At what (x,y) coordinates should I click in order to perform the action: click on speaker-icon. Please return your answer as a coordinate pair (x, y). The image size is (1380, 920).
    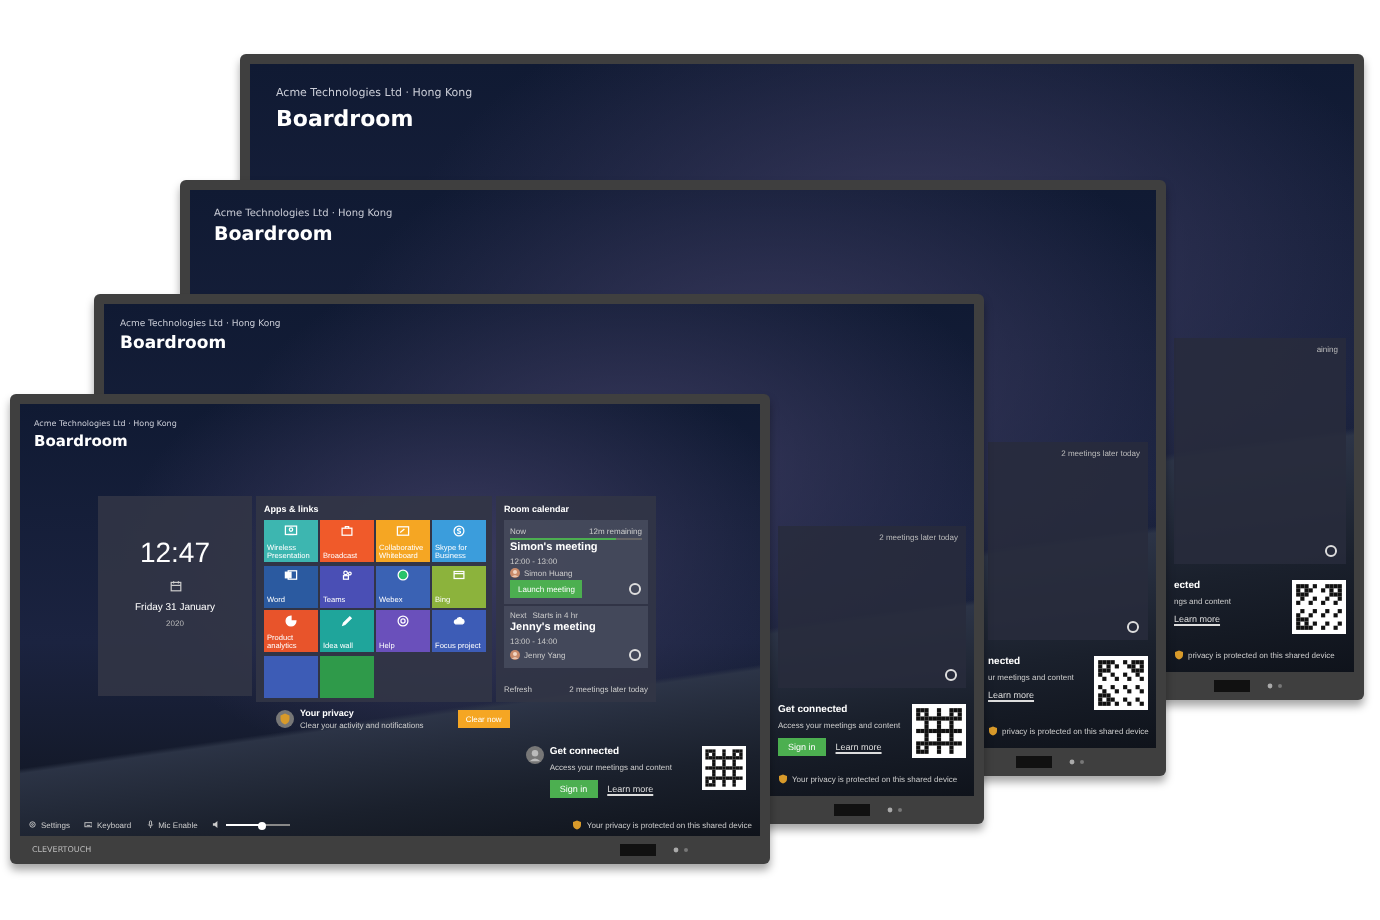
    Looking at the image, I should click on (216, 825).